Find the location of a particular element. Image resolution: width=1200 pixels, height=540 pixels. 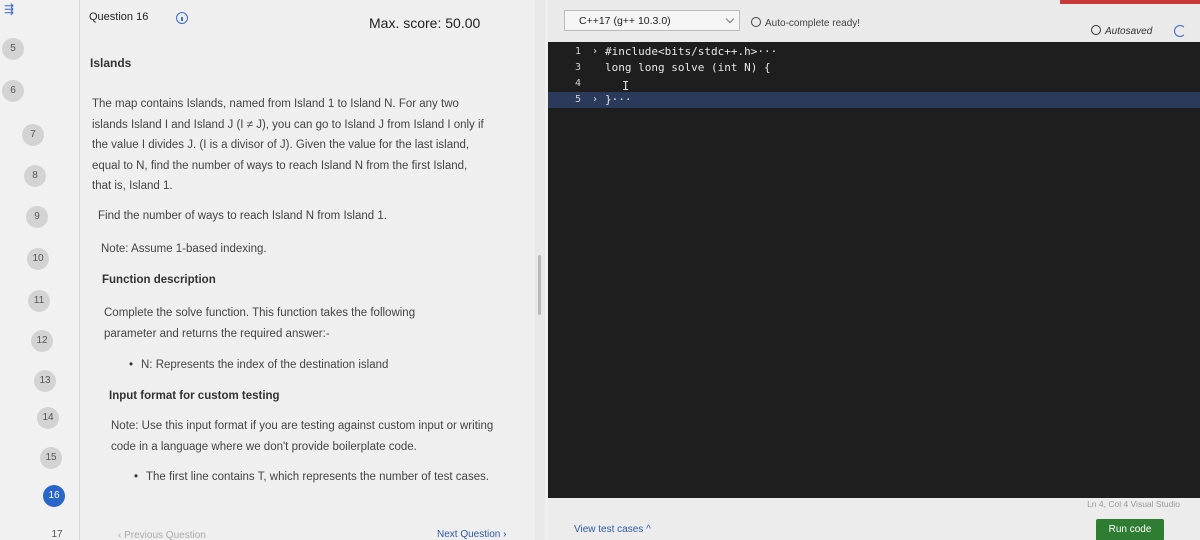

question-nav-11: 11 is located at coordinates (39, 301).